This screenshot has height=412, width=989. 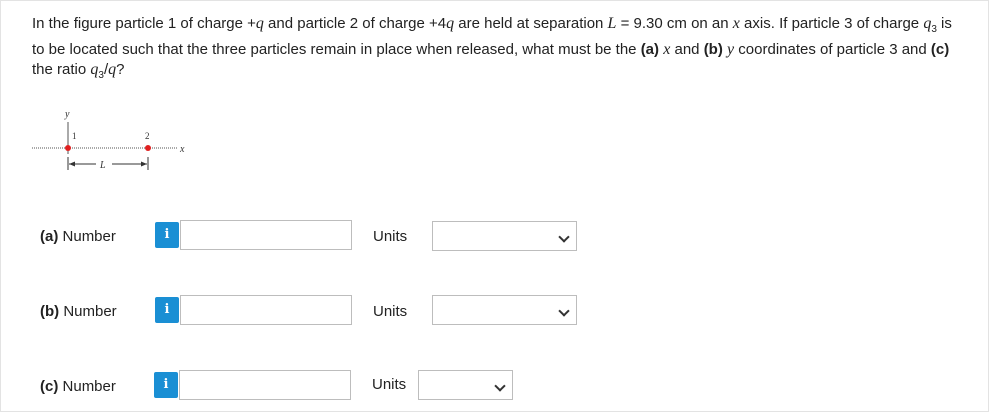 I want to click on charge-figure: y x 1 2 L, so click(x=117, y=148).